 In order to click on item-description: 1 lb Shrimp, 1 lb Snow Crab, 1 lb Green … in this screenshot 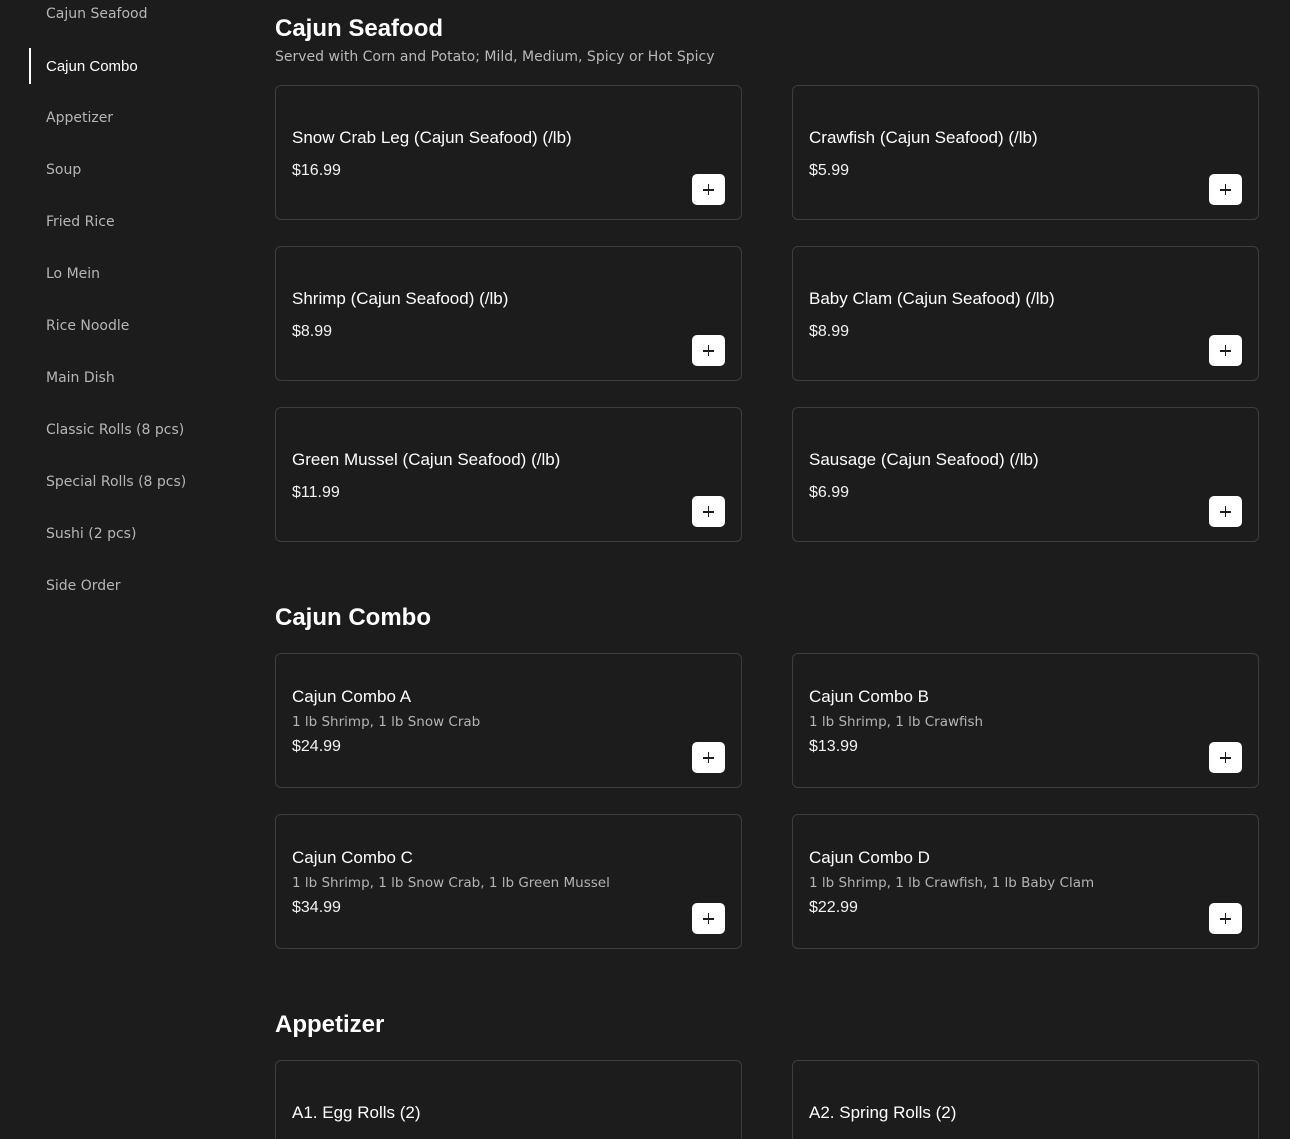, I will do `click(451, 883)`.